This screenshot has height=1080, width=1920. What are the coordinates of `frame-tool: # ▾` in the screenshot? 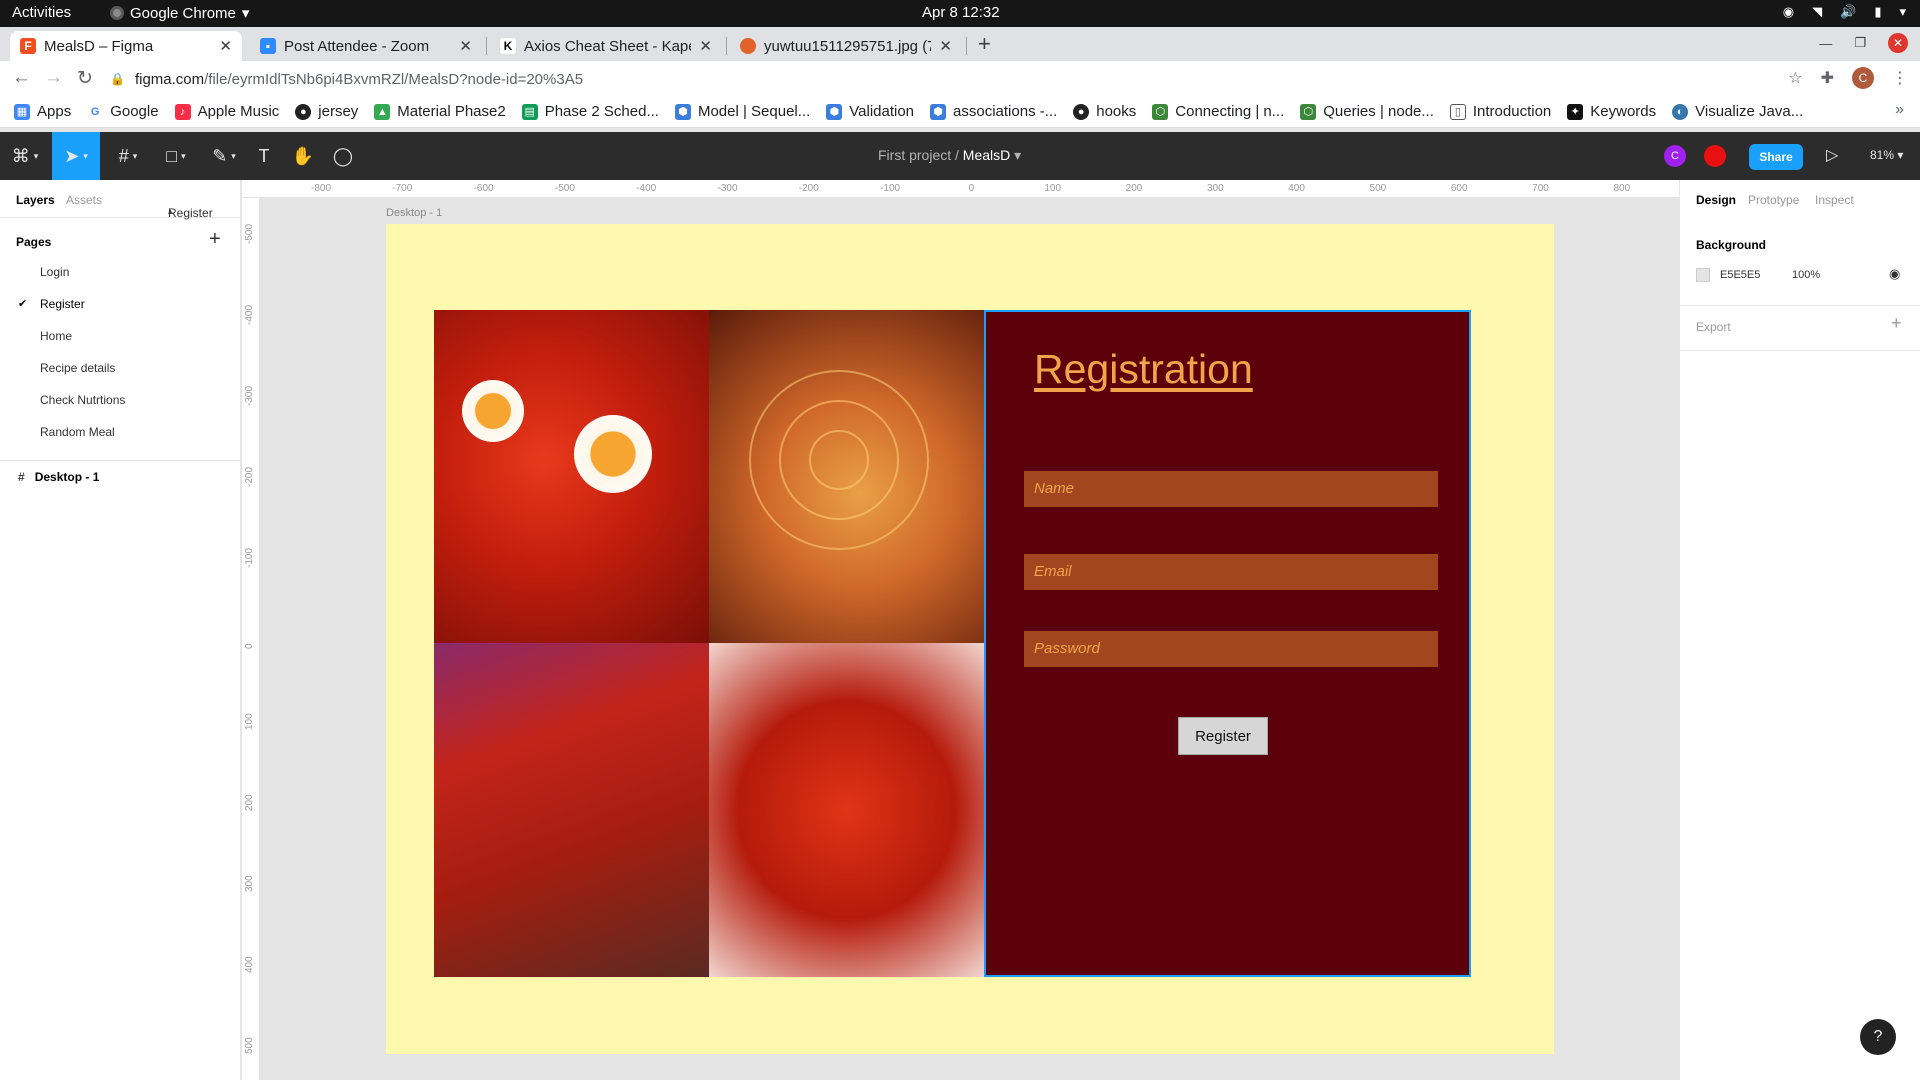 It's located at (128, 156).